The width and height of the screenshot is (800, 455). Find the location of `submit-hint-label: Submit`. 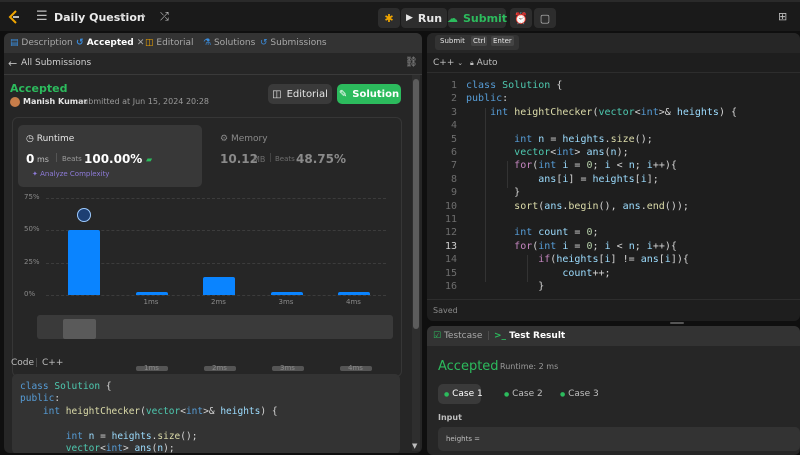

submit-hint-label: Submit is located at coordinates (452, 41).